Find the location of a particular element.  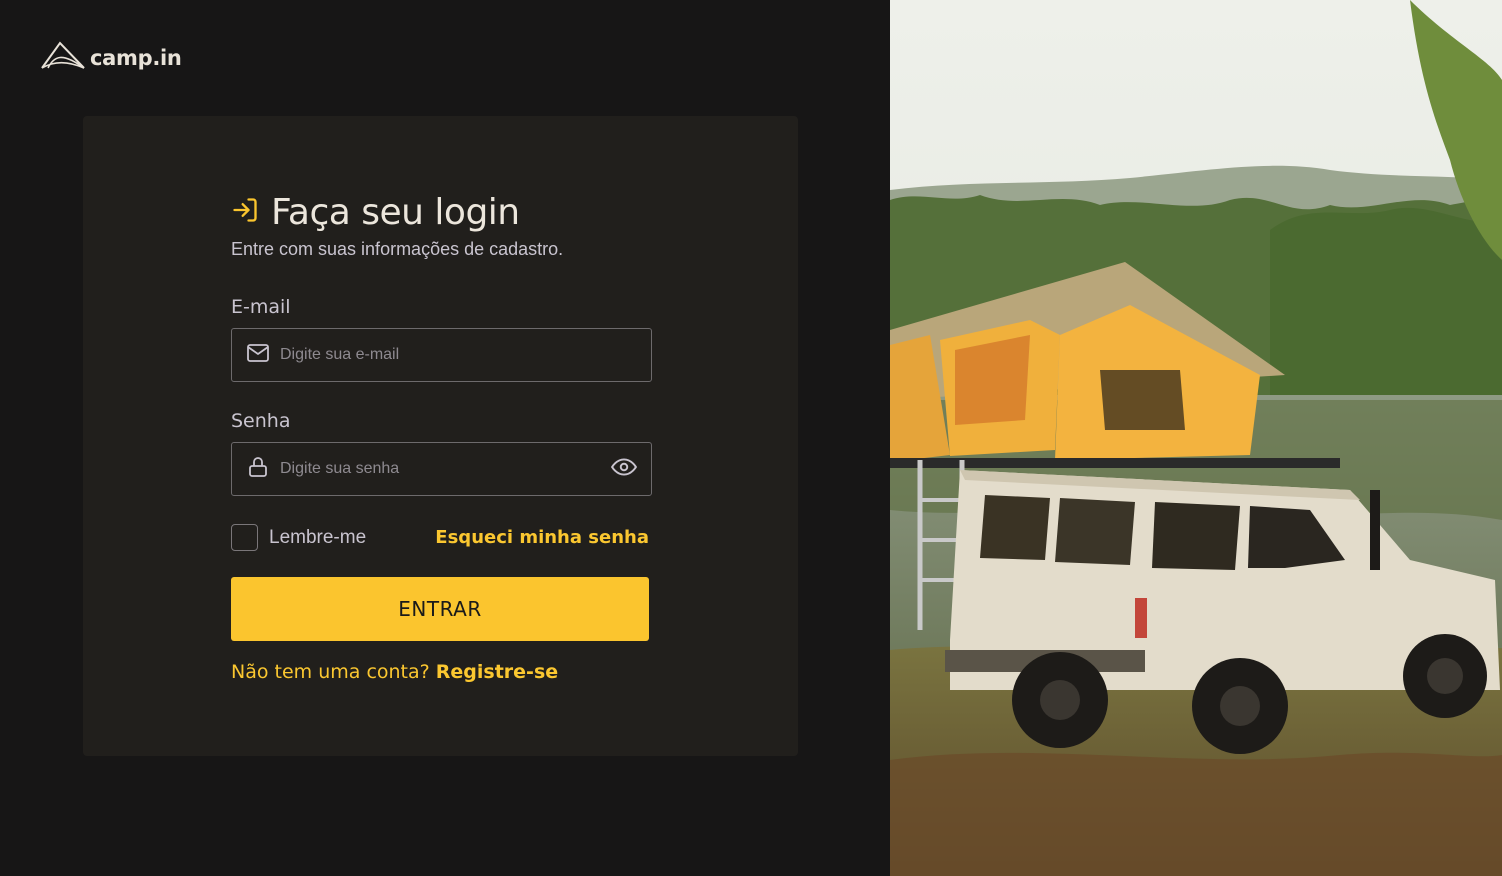

remember-label: Lembre-me is located at coordinates (318, 537).